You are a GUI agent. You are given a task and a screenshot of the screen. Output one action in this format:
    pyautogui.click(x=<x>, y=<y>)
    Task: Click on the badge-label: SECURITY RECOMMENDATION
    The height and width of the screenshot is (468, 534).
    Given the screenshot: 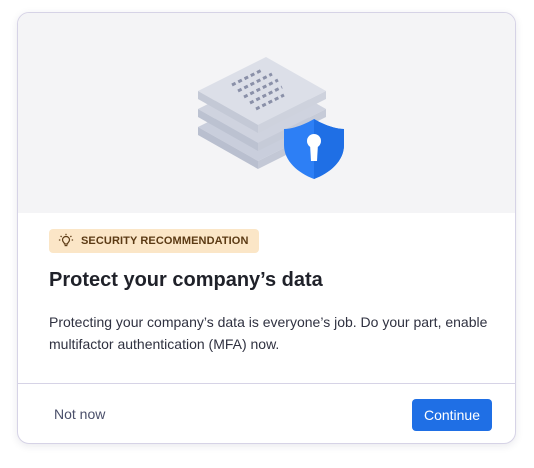 What is the action you would take?
    pyautogui.click(x=165, y=241)
    